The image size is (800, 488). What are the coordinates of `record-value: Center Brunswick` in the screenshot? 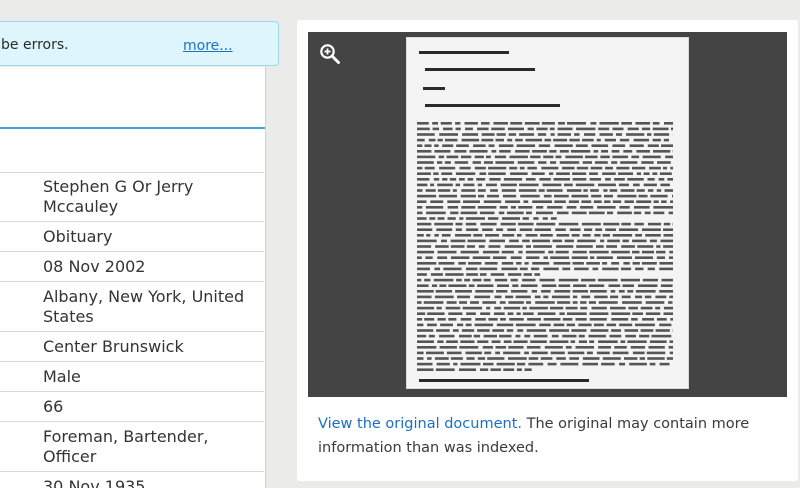 It's located at (113, 346).